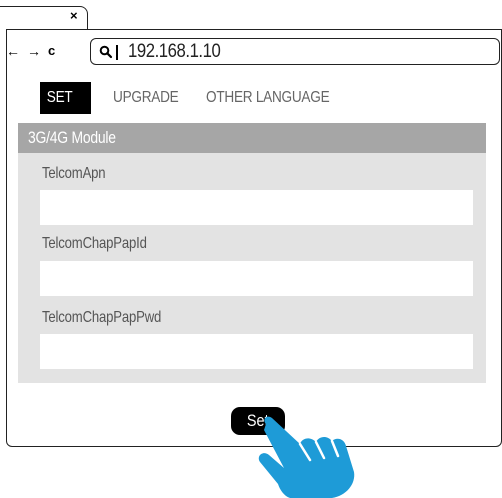 This screenshot has height=498, width=502. What do you see at coordinates (174, 52) in the screenshot?
I see `url-text: 192.168.1.10` at bounding box center [174, 52].